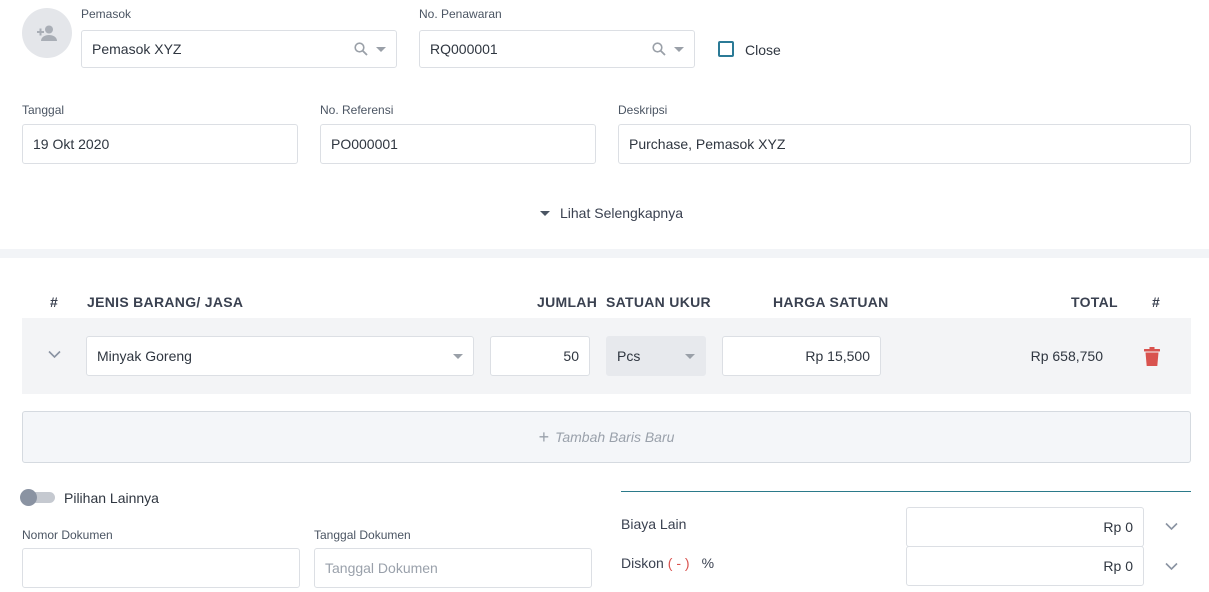 Image resolution: width=1209 pixels, height=592 pixels. Describe the element at coordinates (1025, 527) in the screenshot. I see `other-cost-input: Rp 0` at that location.